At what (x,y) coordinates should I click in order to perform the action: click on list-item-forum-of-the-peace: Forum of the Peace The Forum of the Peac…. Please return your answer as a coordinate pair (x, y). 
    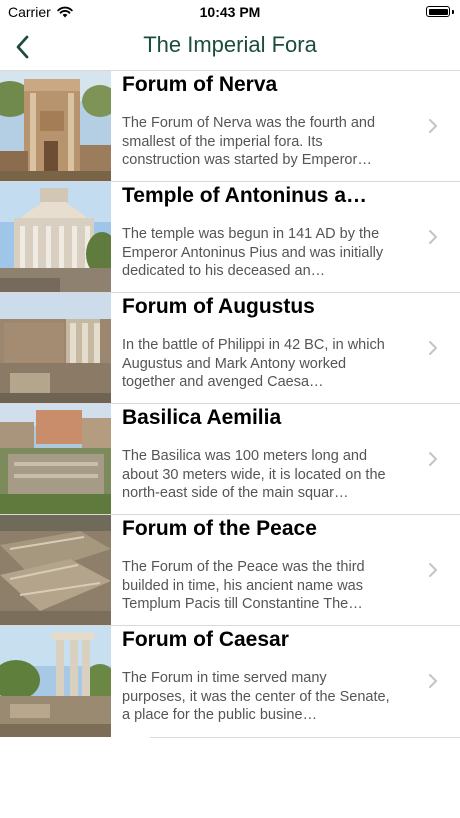
    Looking at the image, I should click on (230, 570).